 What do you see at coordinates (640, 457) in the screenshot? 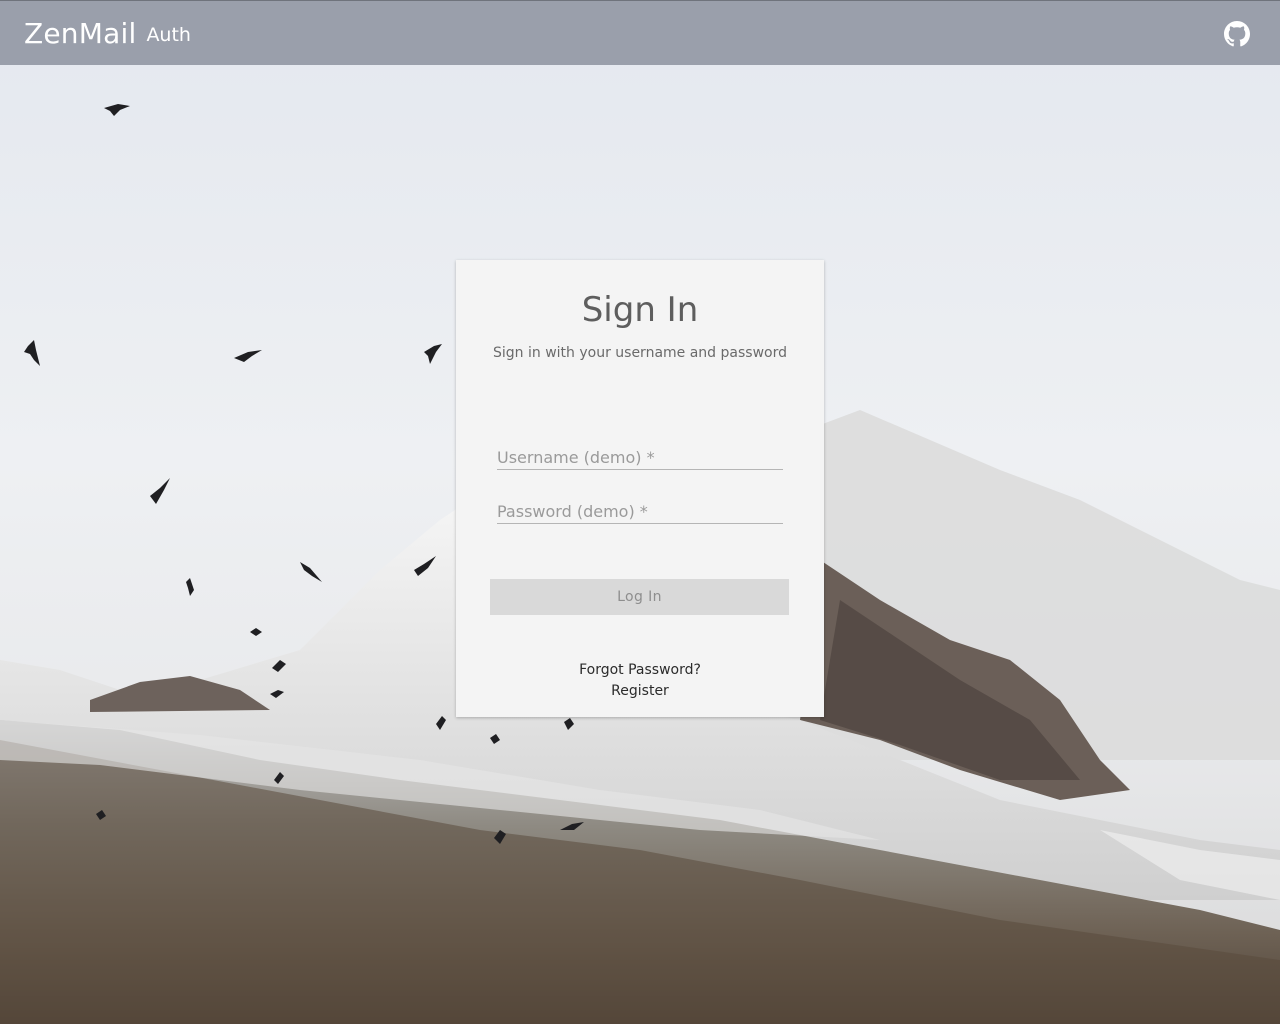
I see `username-input` at bounding box center [640, 457].